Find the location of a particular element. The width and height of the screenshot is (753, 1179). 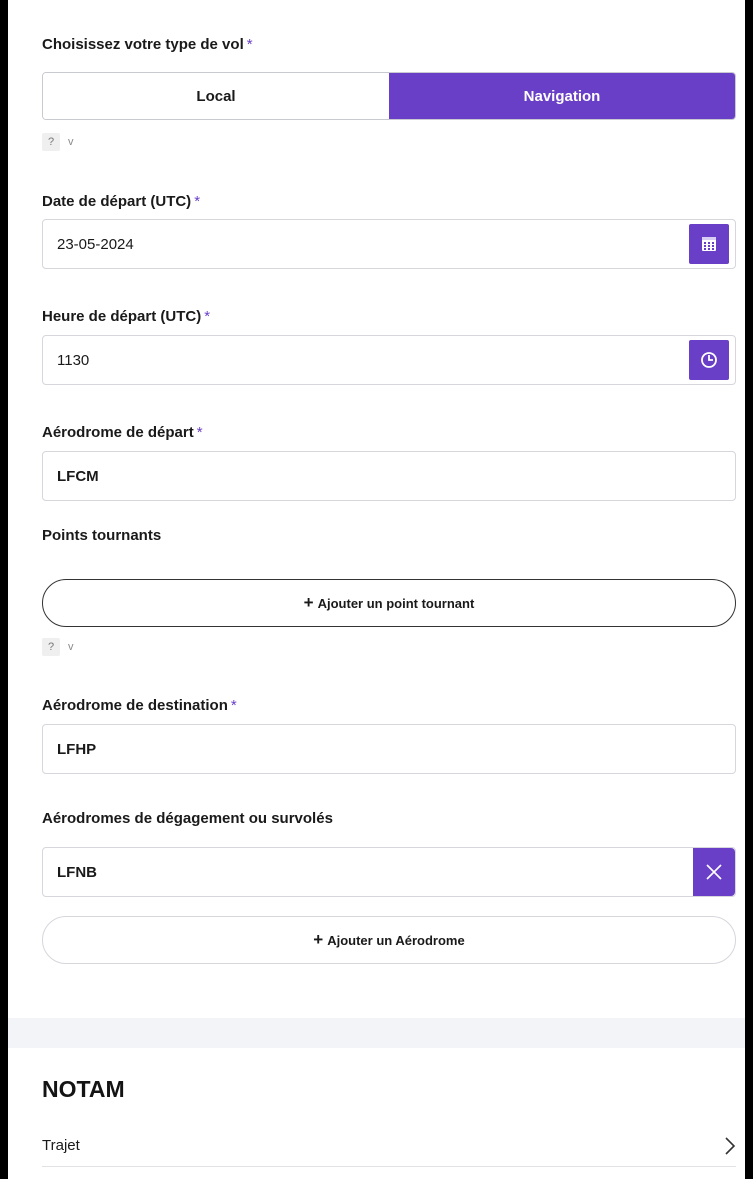

chevron-right-icon is located at coordinates (730, 1145).